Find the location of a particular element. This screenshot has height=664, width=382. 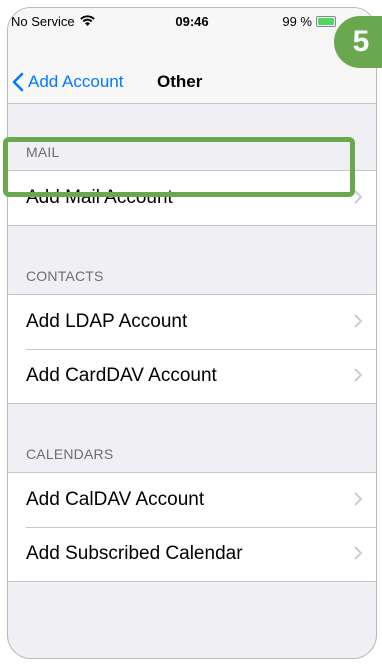

list-item-add-ldap-account: Add LDAP Account is located at coordinates (192, 322).